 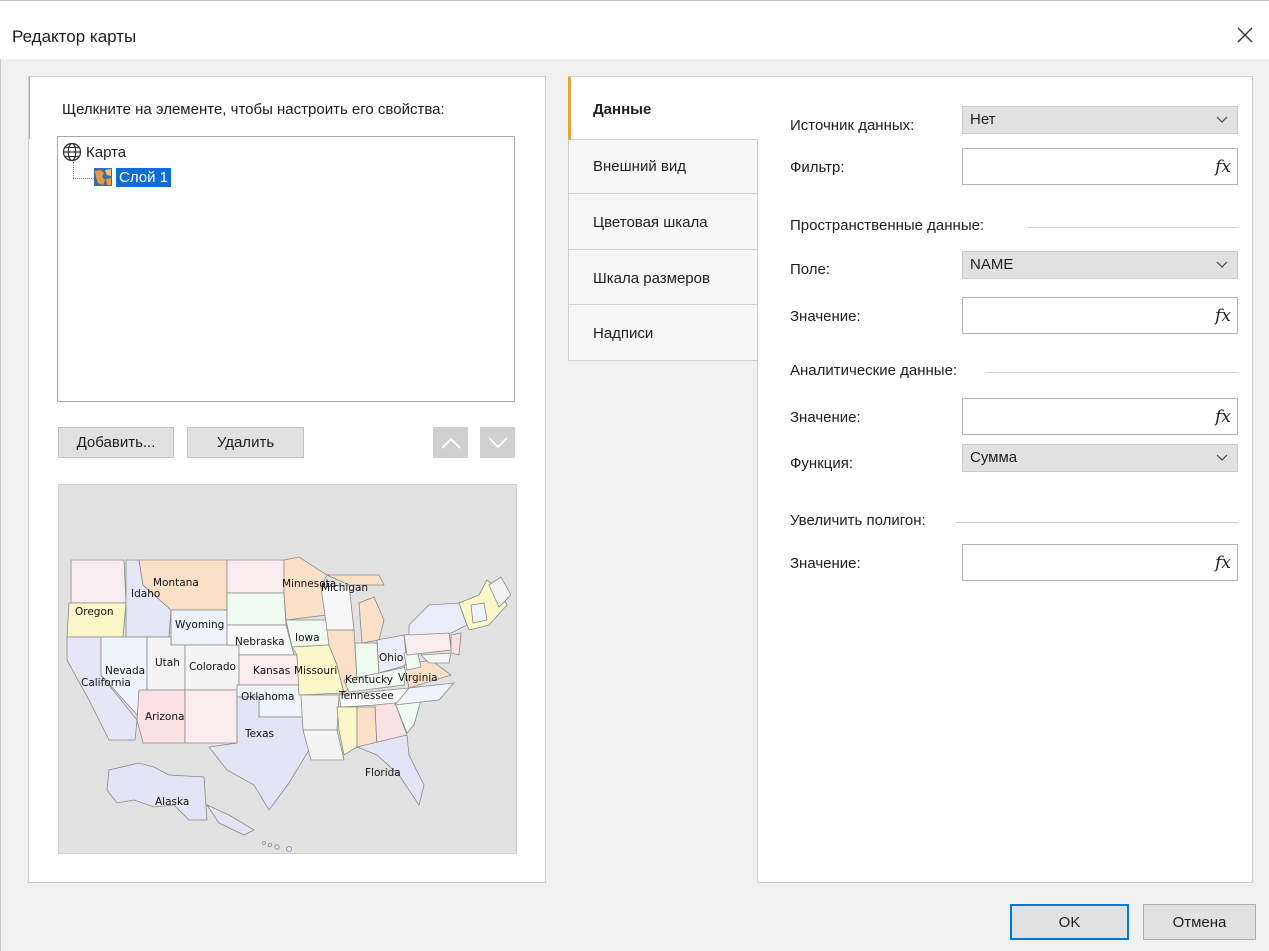 What do you see at coordinates (983, 119) in the screenshot?
I see `source-value: Нет` at bounding box center [983, 119].